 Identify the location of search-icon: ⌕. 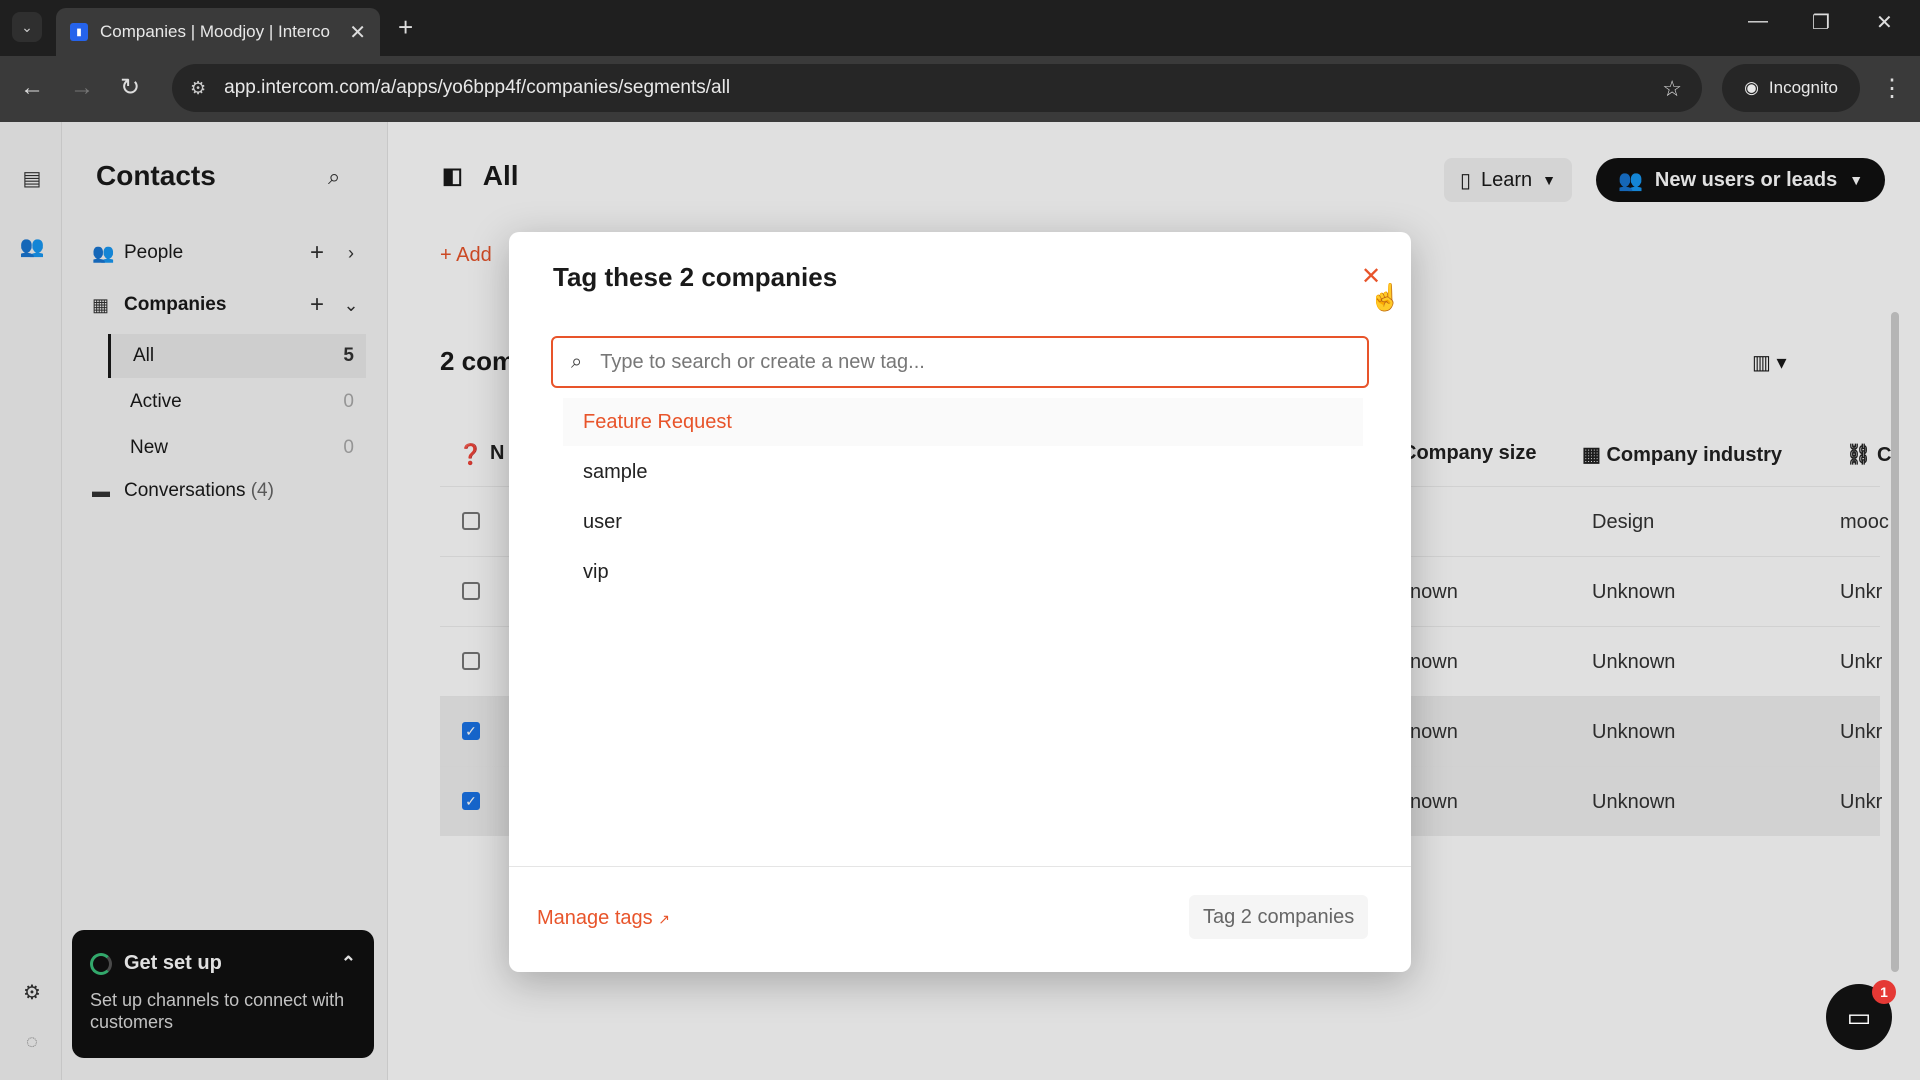
(577, 361).